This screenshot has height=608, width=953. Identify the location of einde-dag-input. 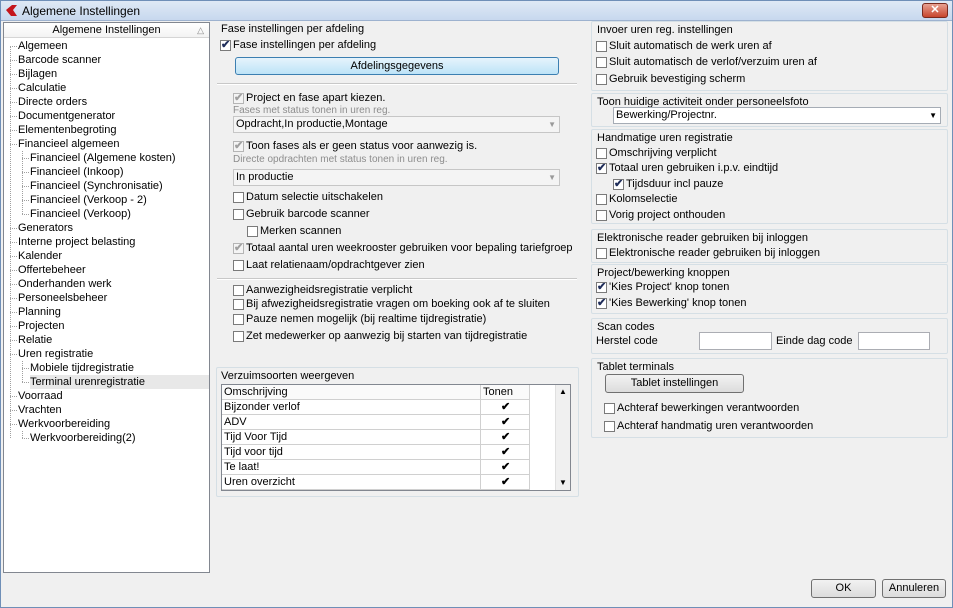
(894, 341).